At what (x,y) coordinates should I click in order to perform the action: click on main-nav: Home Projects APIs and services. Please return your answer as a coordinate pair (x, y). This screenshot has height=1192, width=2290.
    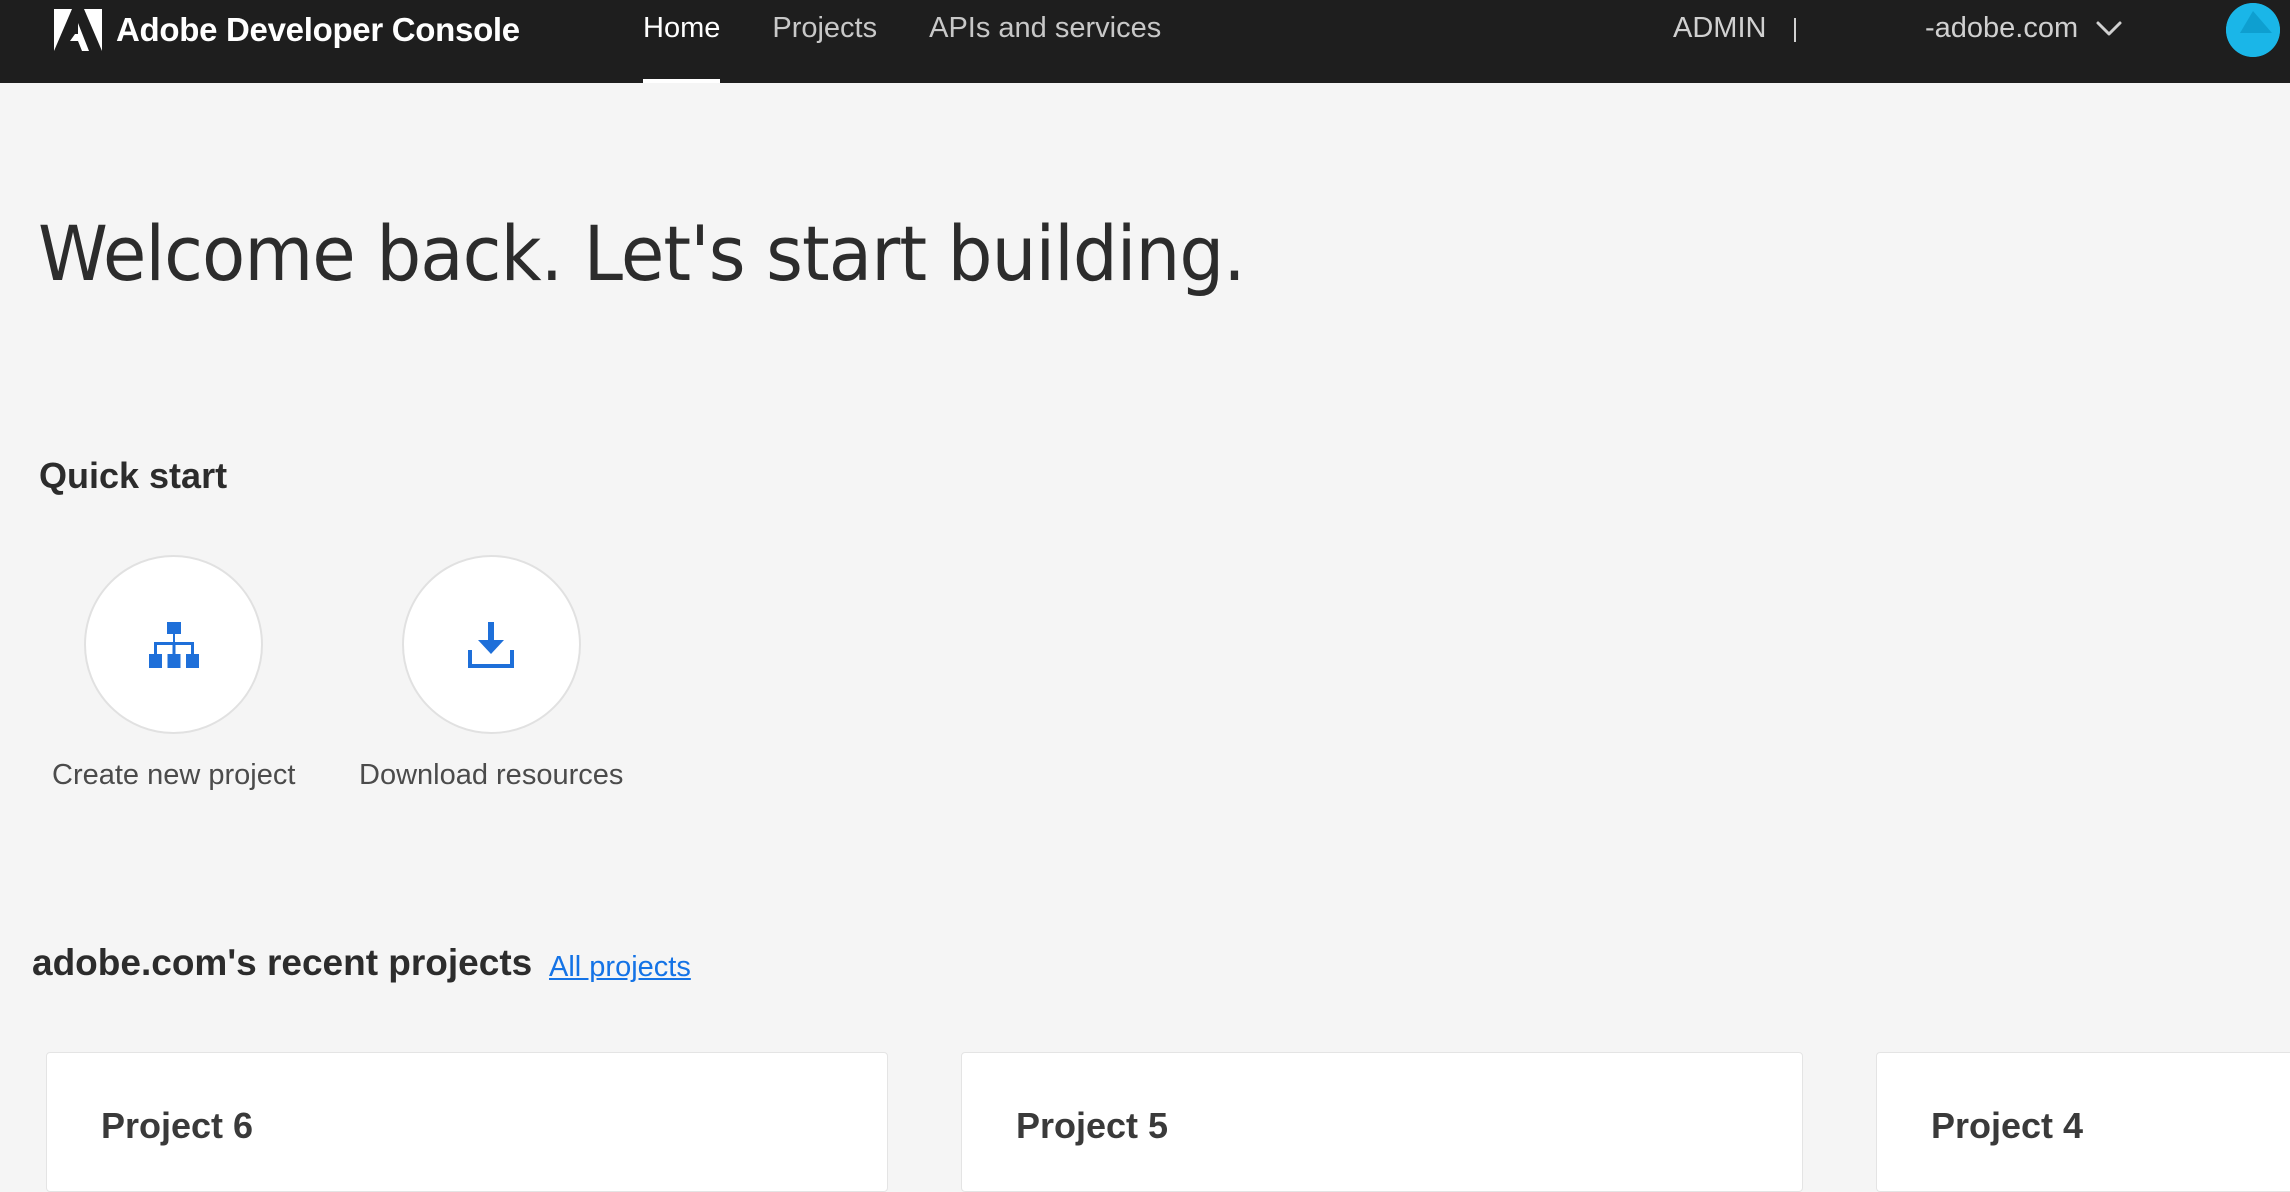
    Looking at the image, I should click on (928, 41).